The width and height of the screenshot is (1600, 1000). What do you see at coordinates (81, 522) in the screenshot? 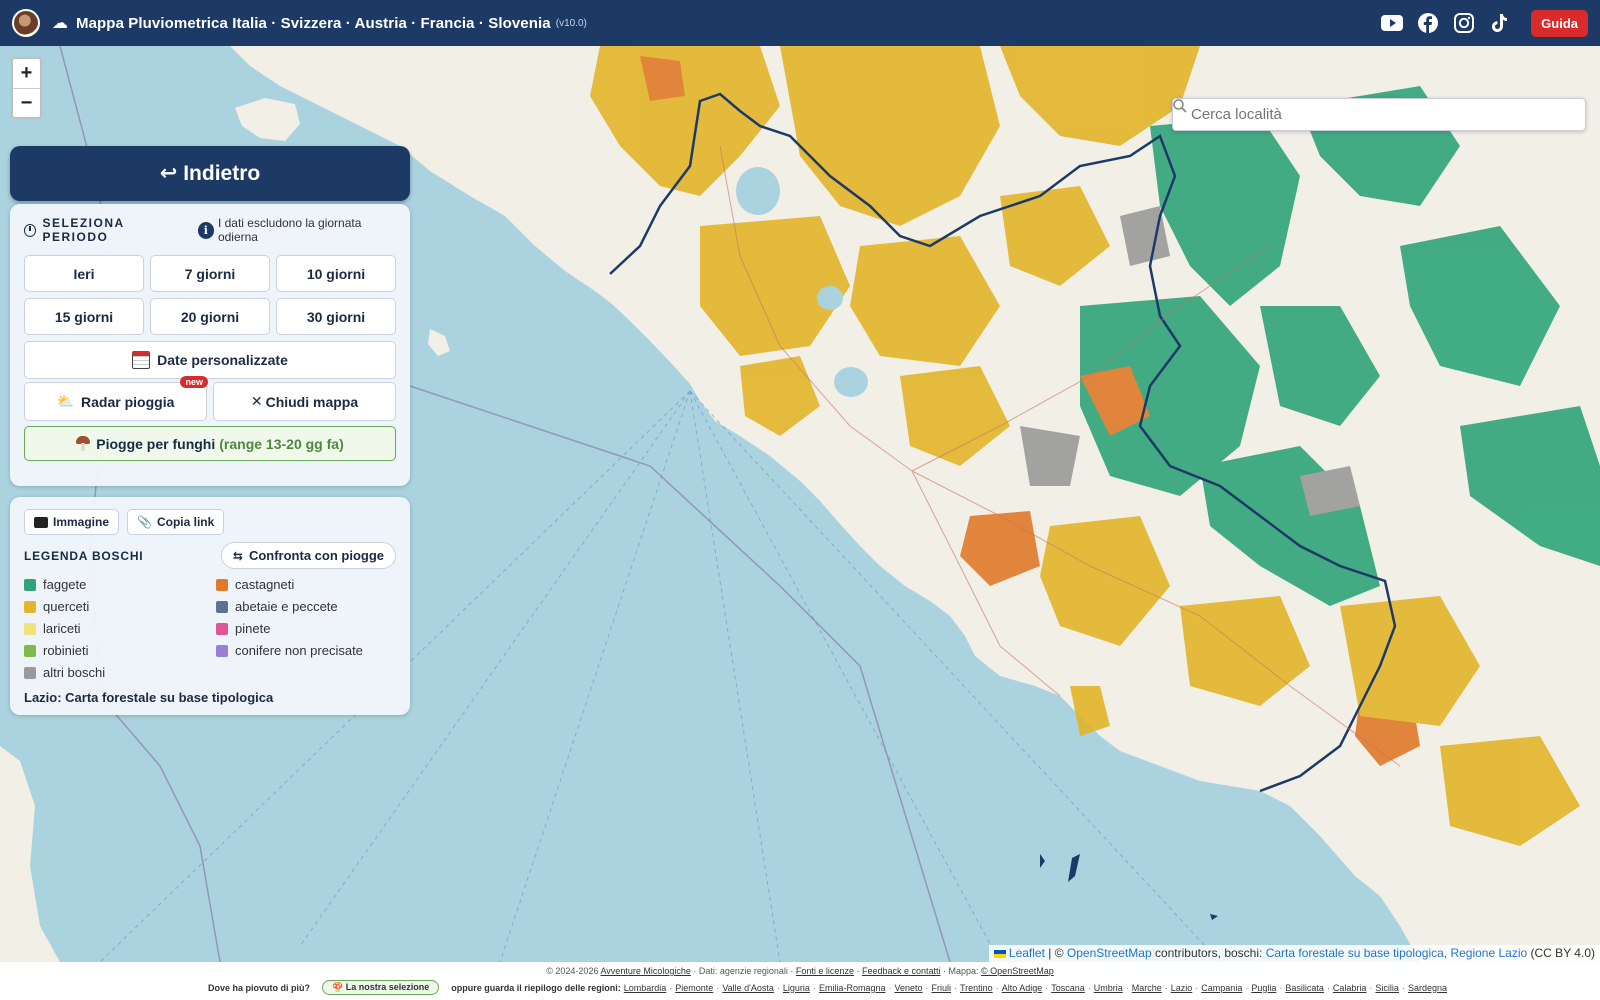
I see `image-button-label: Immagine` at bounding box center [81, 522].